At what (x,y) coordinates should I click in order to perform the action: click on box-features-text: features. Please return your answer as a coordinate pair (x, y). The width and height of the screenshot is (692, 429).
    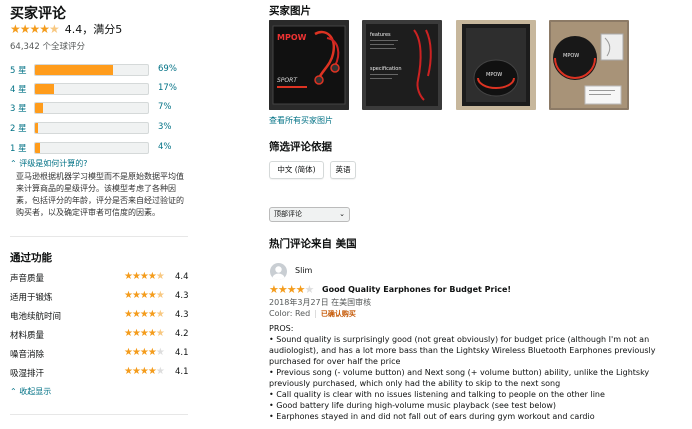
    Looking at the image, I should click on (380, 35).